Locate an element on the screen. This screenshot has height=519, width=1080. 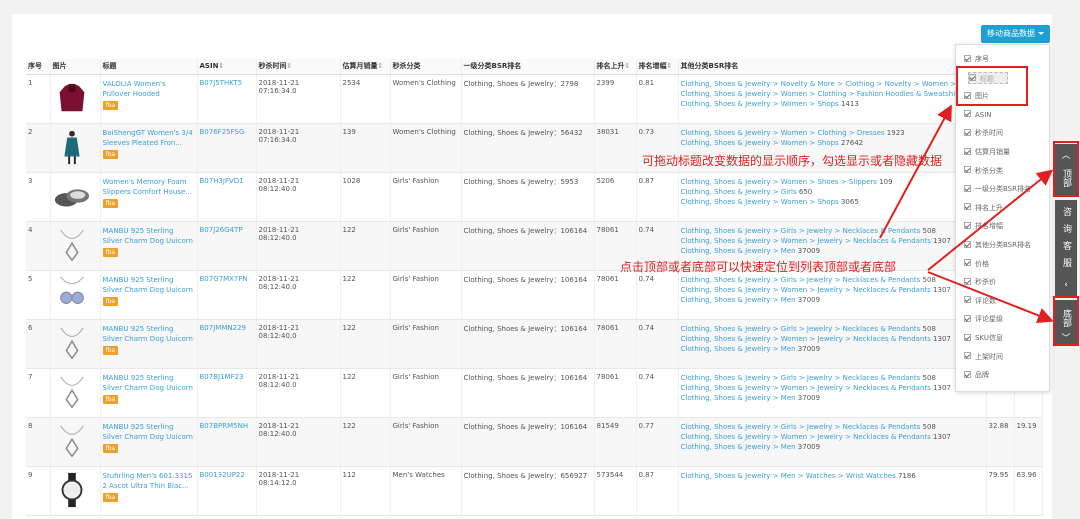
annotation-arrows is located at coordinates (966, 214).